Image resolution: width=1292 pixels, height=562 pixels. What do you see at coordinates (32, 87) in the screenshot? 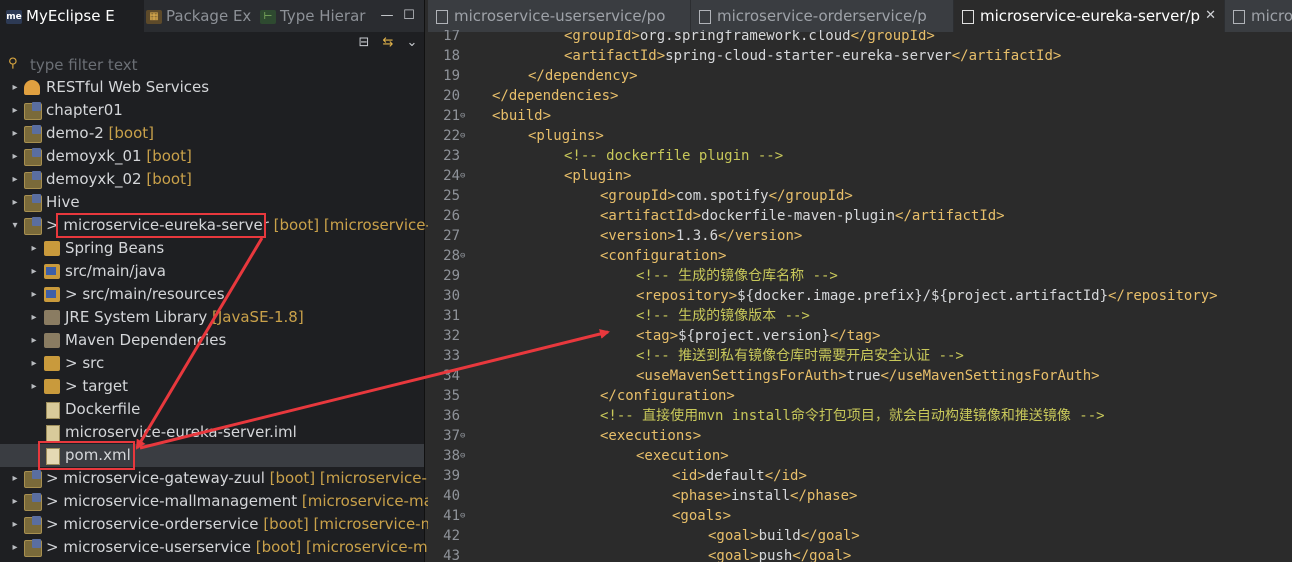
I see `rest-icon` at bounding box center [32, 87].